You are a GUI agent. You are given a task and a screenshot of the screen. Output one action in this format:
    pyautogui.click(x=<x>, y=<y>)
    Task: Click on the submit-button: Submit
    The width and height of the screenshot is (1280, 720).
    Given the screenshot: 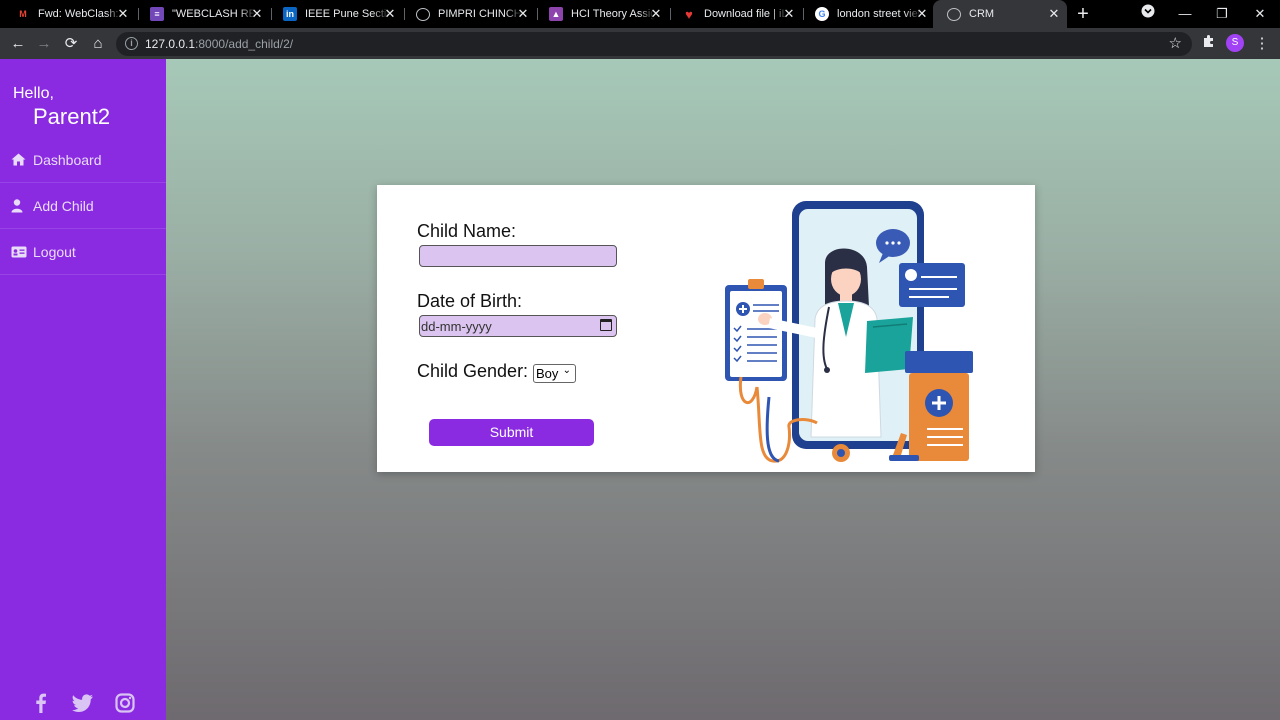 What is the action you would take?
    pyautogui.click(x=511, y=432)
    